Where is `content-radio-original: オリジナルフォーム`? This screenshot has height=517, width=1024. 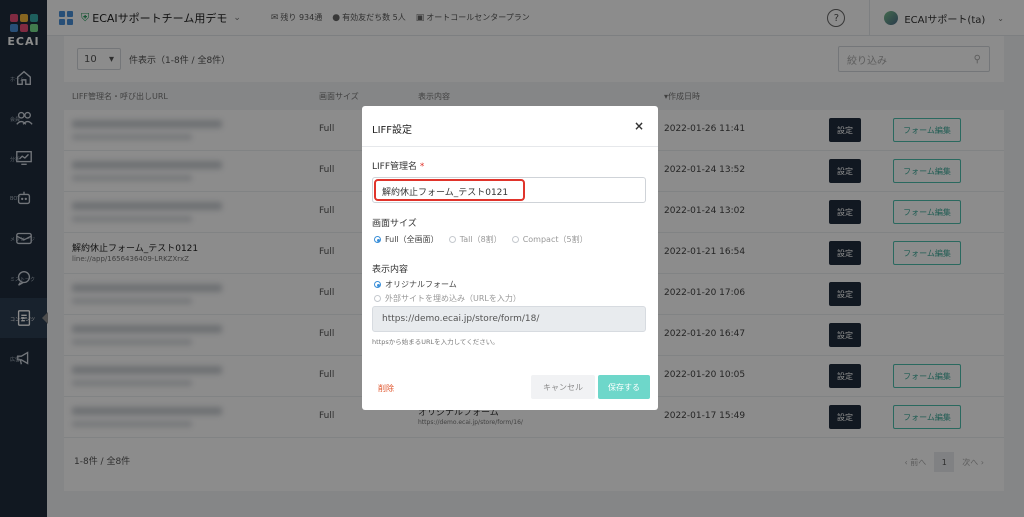 content-radio-original: オリジナルフォーム is located at coordinates (415, 284).